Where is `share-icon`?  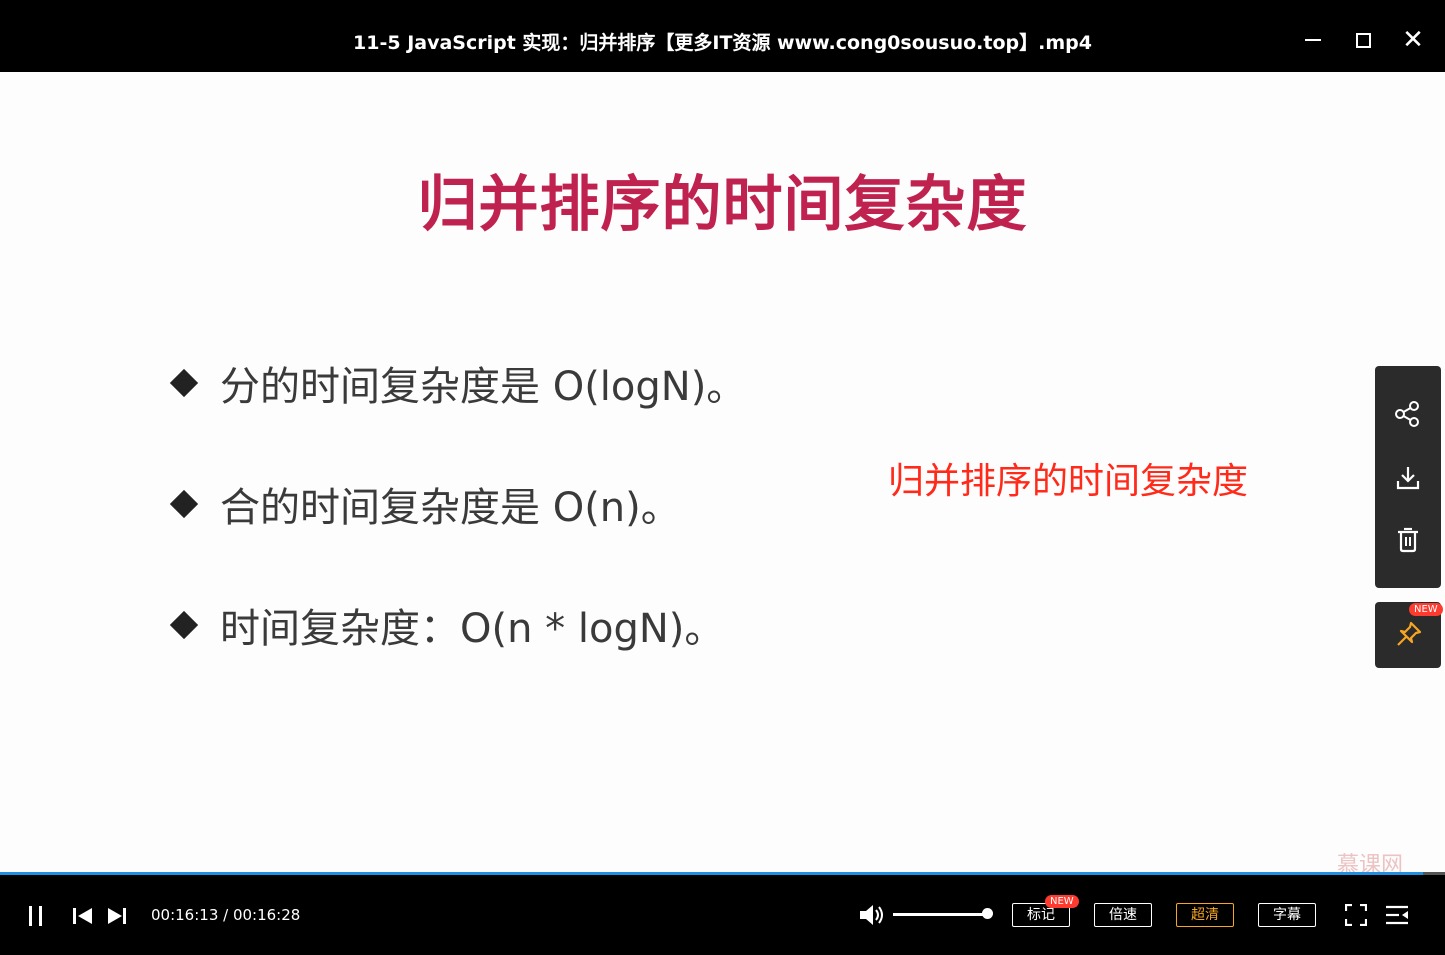 share-icon is located at coordinates (1407, 414).